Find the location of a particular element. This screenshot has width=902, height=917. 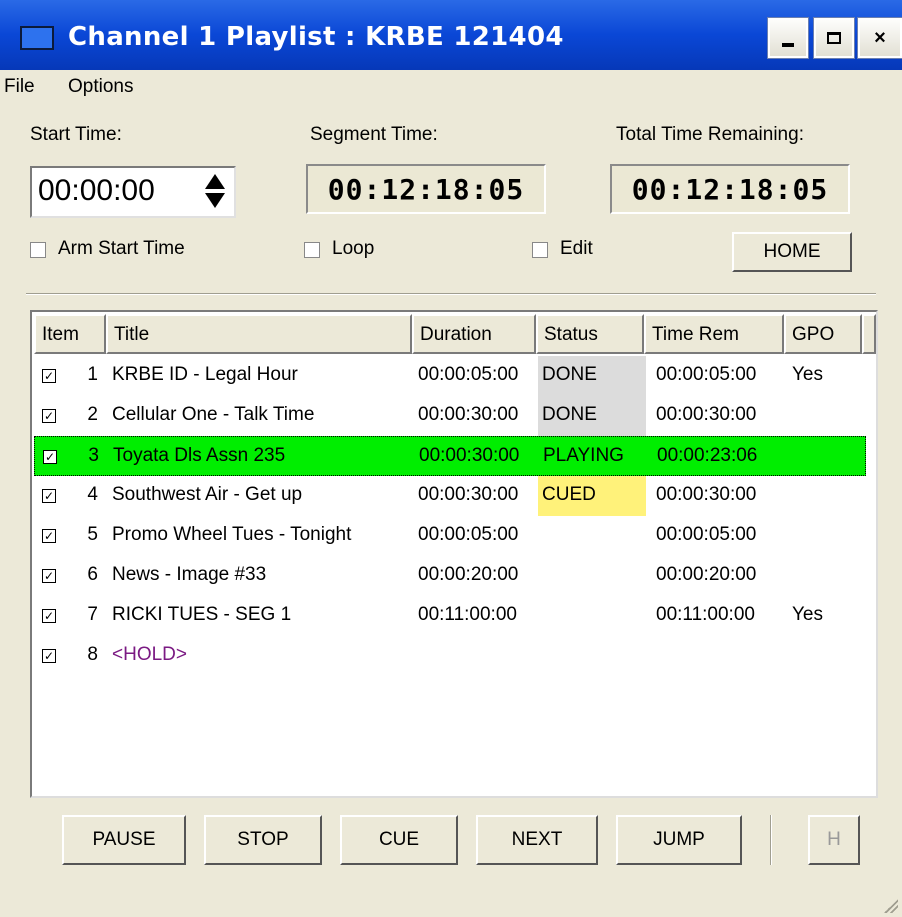

cell-time-rem: 00:11:00:00 is located at coordinates (705, 614).